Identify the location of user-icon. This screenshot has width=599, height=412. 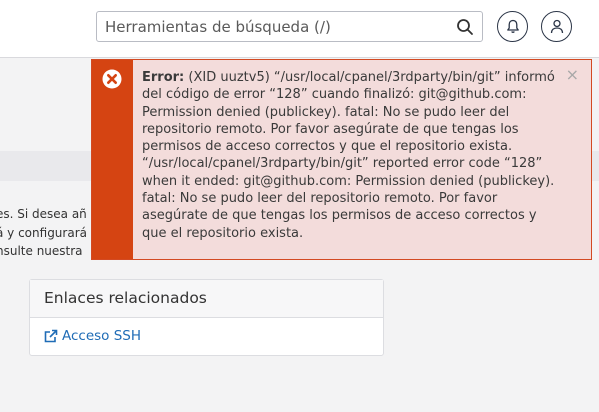
(556, 26).